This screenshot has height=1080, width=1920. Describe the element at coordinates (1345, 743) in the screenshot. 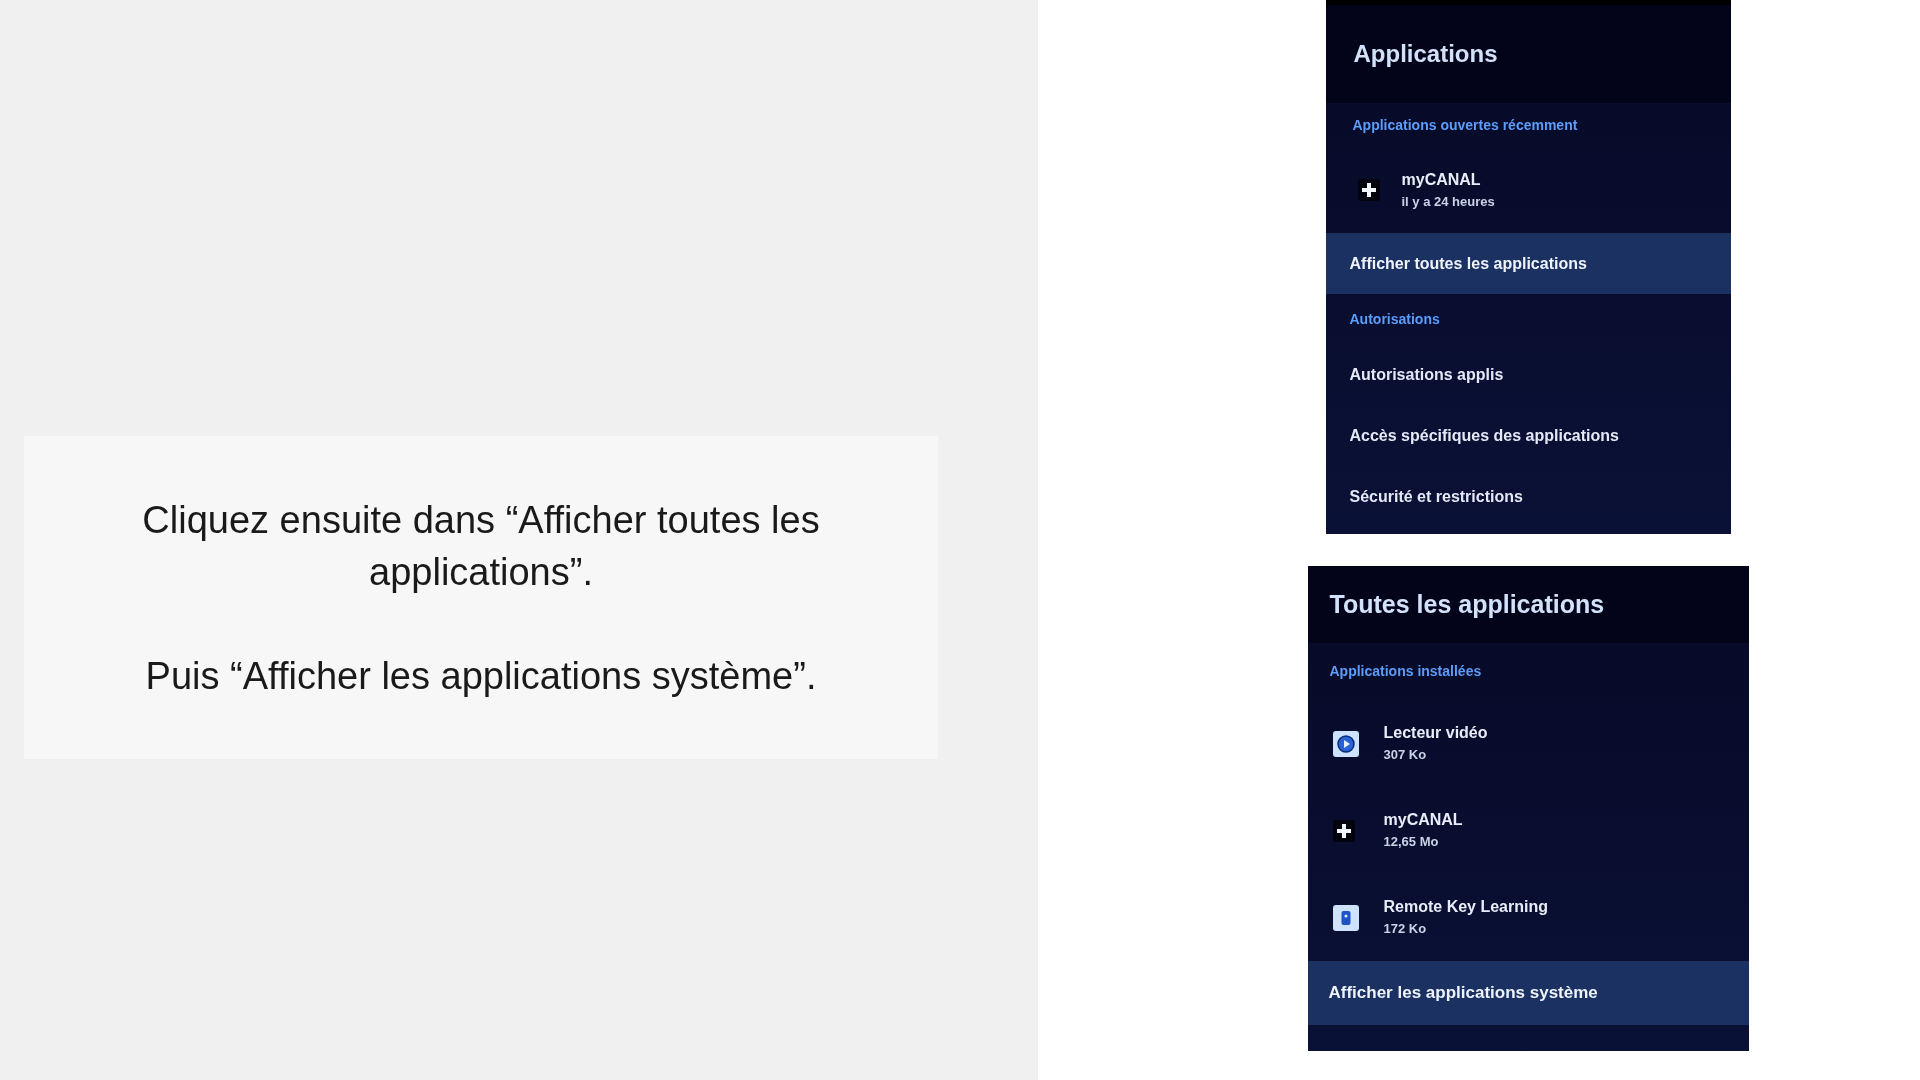

I see `play-icon` at that location.